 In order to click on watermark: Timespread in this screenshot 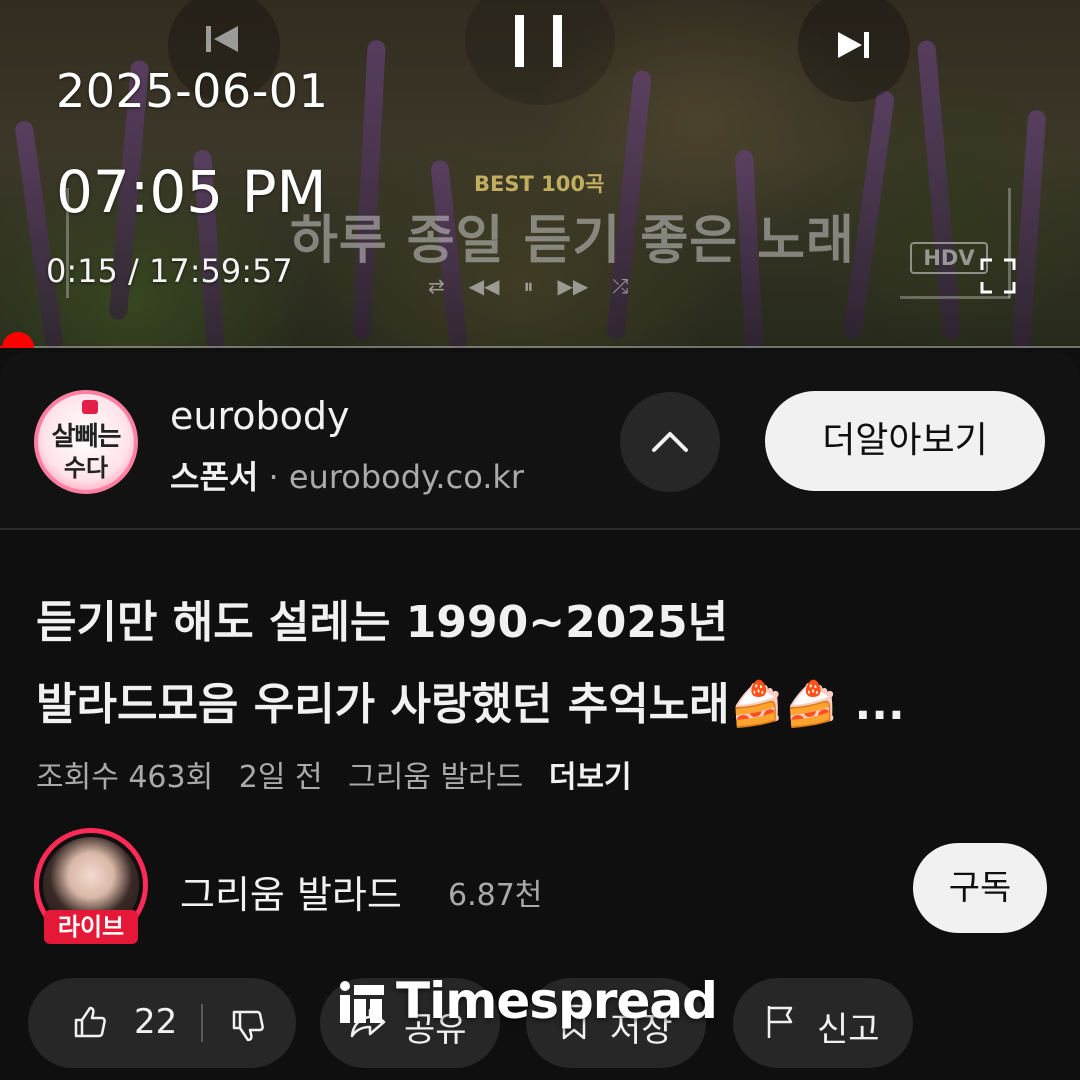, I will do `click(528, 1001)`.